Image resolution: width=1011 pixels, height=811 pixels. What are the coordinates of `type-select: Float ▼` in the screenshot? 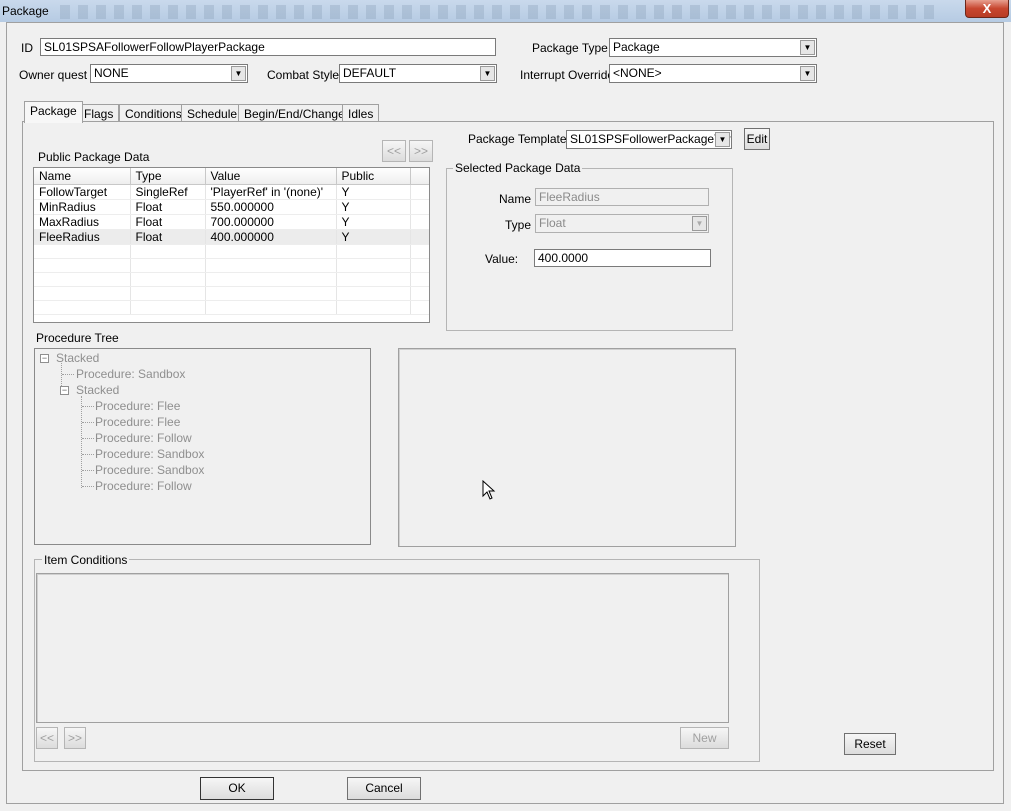 It's located at (622, 223).